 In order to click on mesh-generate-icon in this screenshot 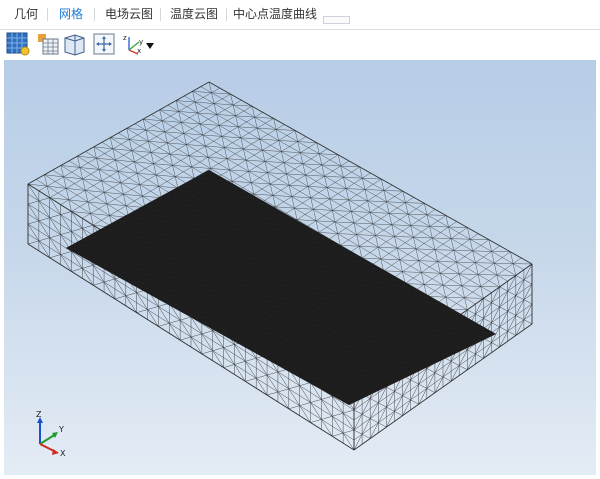, I will do `click(18, 44)`.